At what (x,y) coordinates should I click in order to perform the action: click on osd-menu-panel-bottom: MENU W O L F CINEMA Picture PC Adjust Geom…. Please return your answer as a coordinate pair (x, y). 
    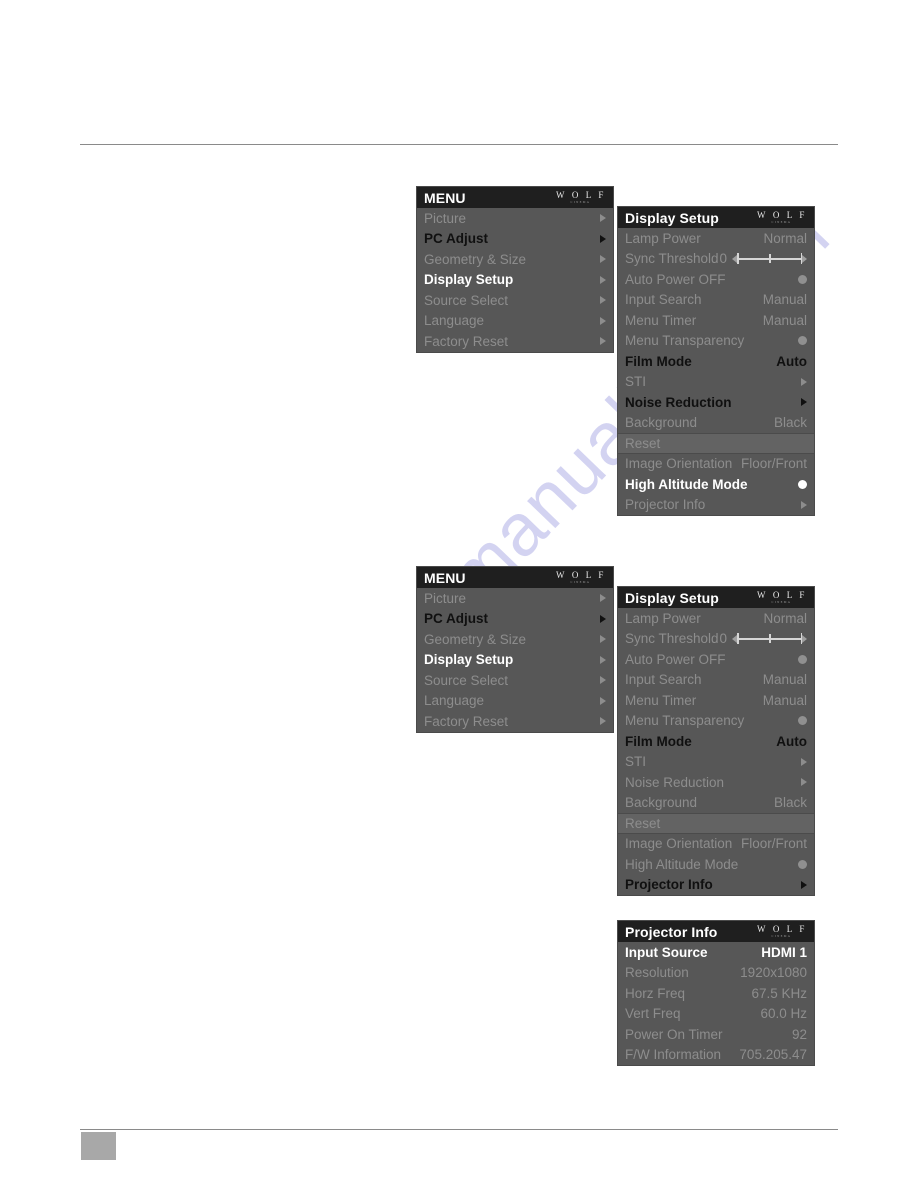
    Looking at the image, I should click on (515, 649).